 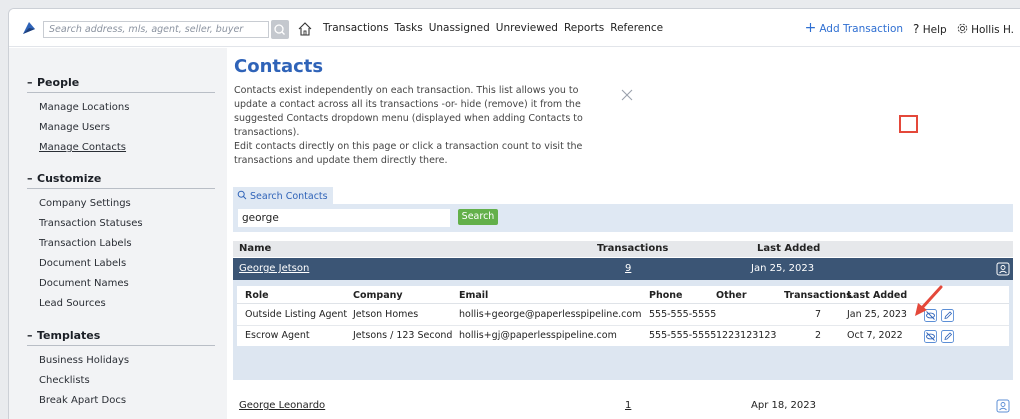 I want to click on company-cell: Jetson Homes, so click(x=386, y=314).